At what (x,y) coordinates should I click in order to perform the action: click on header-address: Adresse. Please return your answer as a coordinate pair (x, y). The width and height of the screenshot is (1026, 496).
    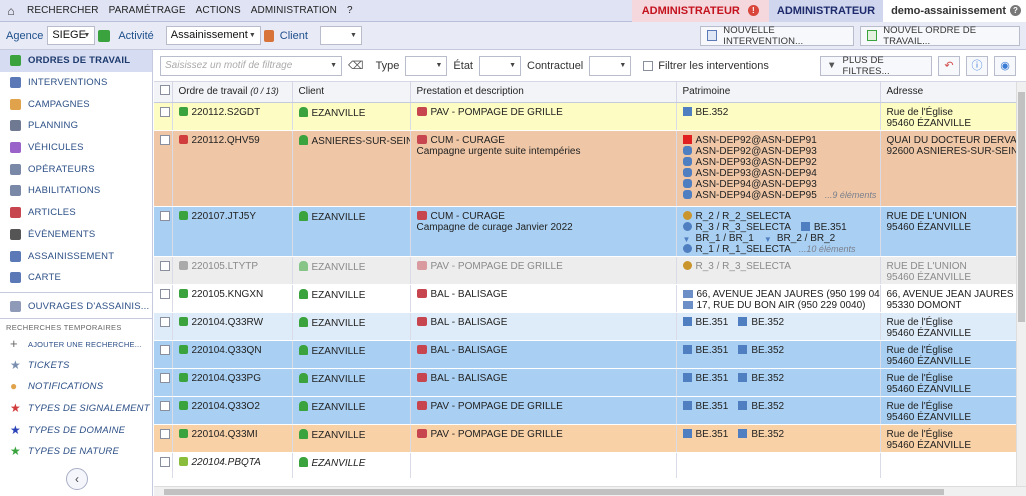
    Looking at the image, I should click on (953, 92).